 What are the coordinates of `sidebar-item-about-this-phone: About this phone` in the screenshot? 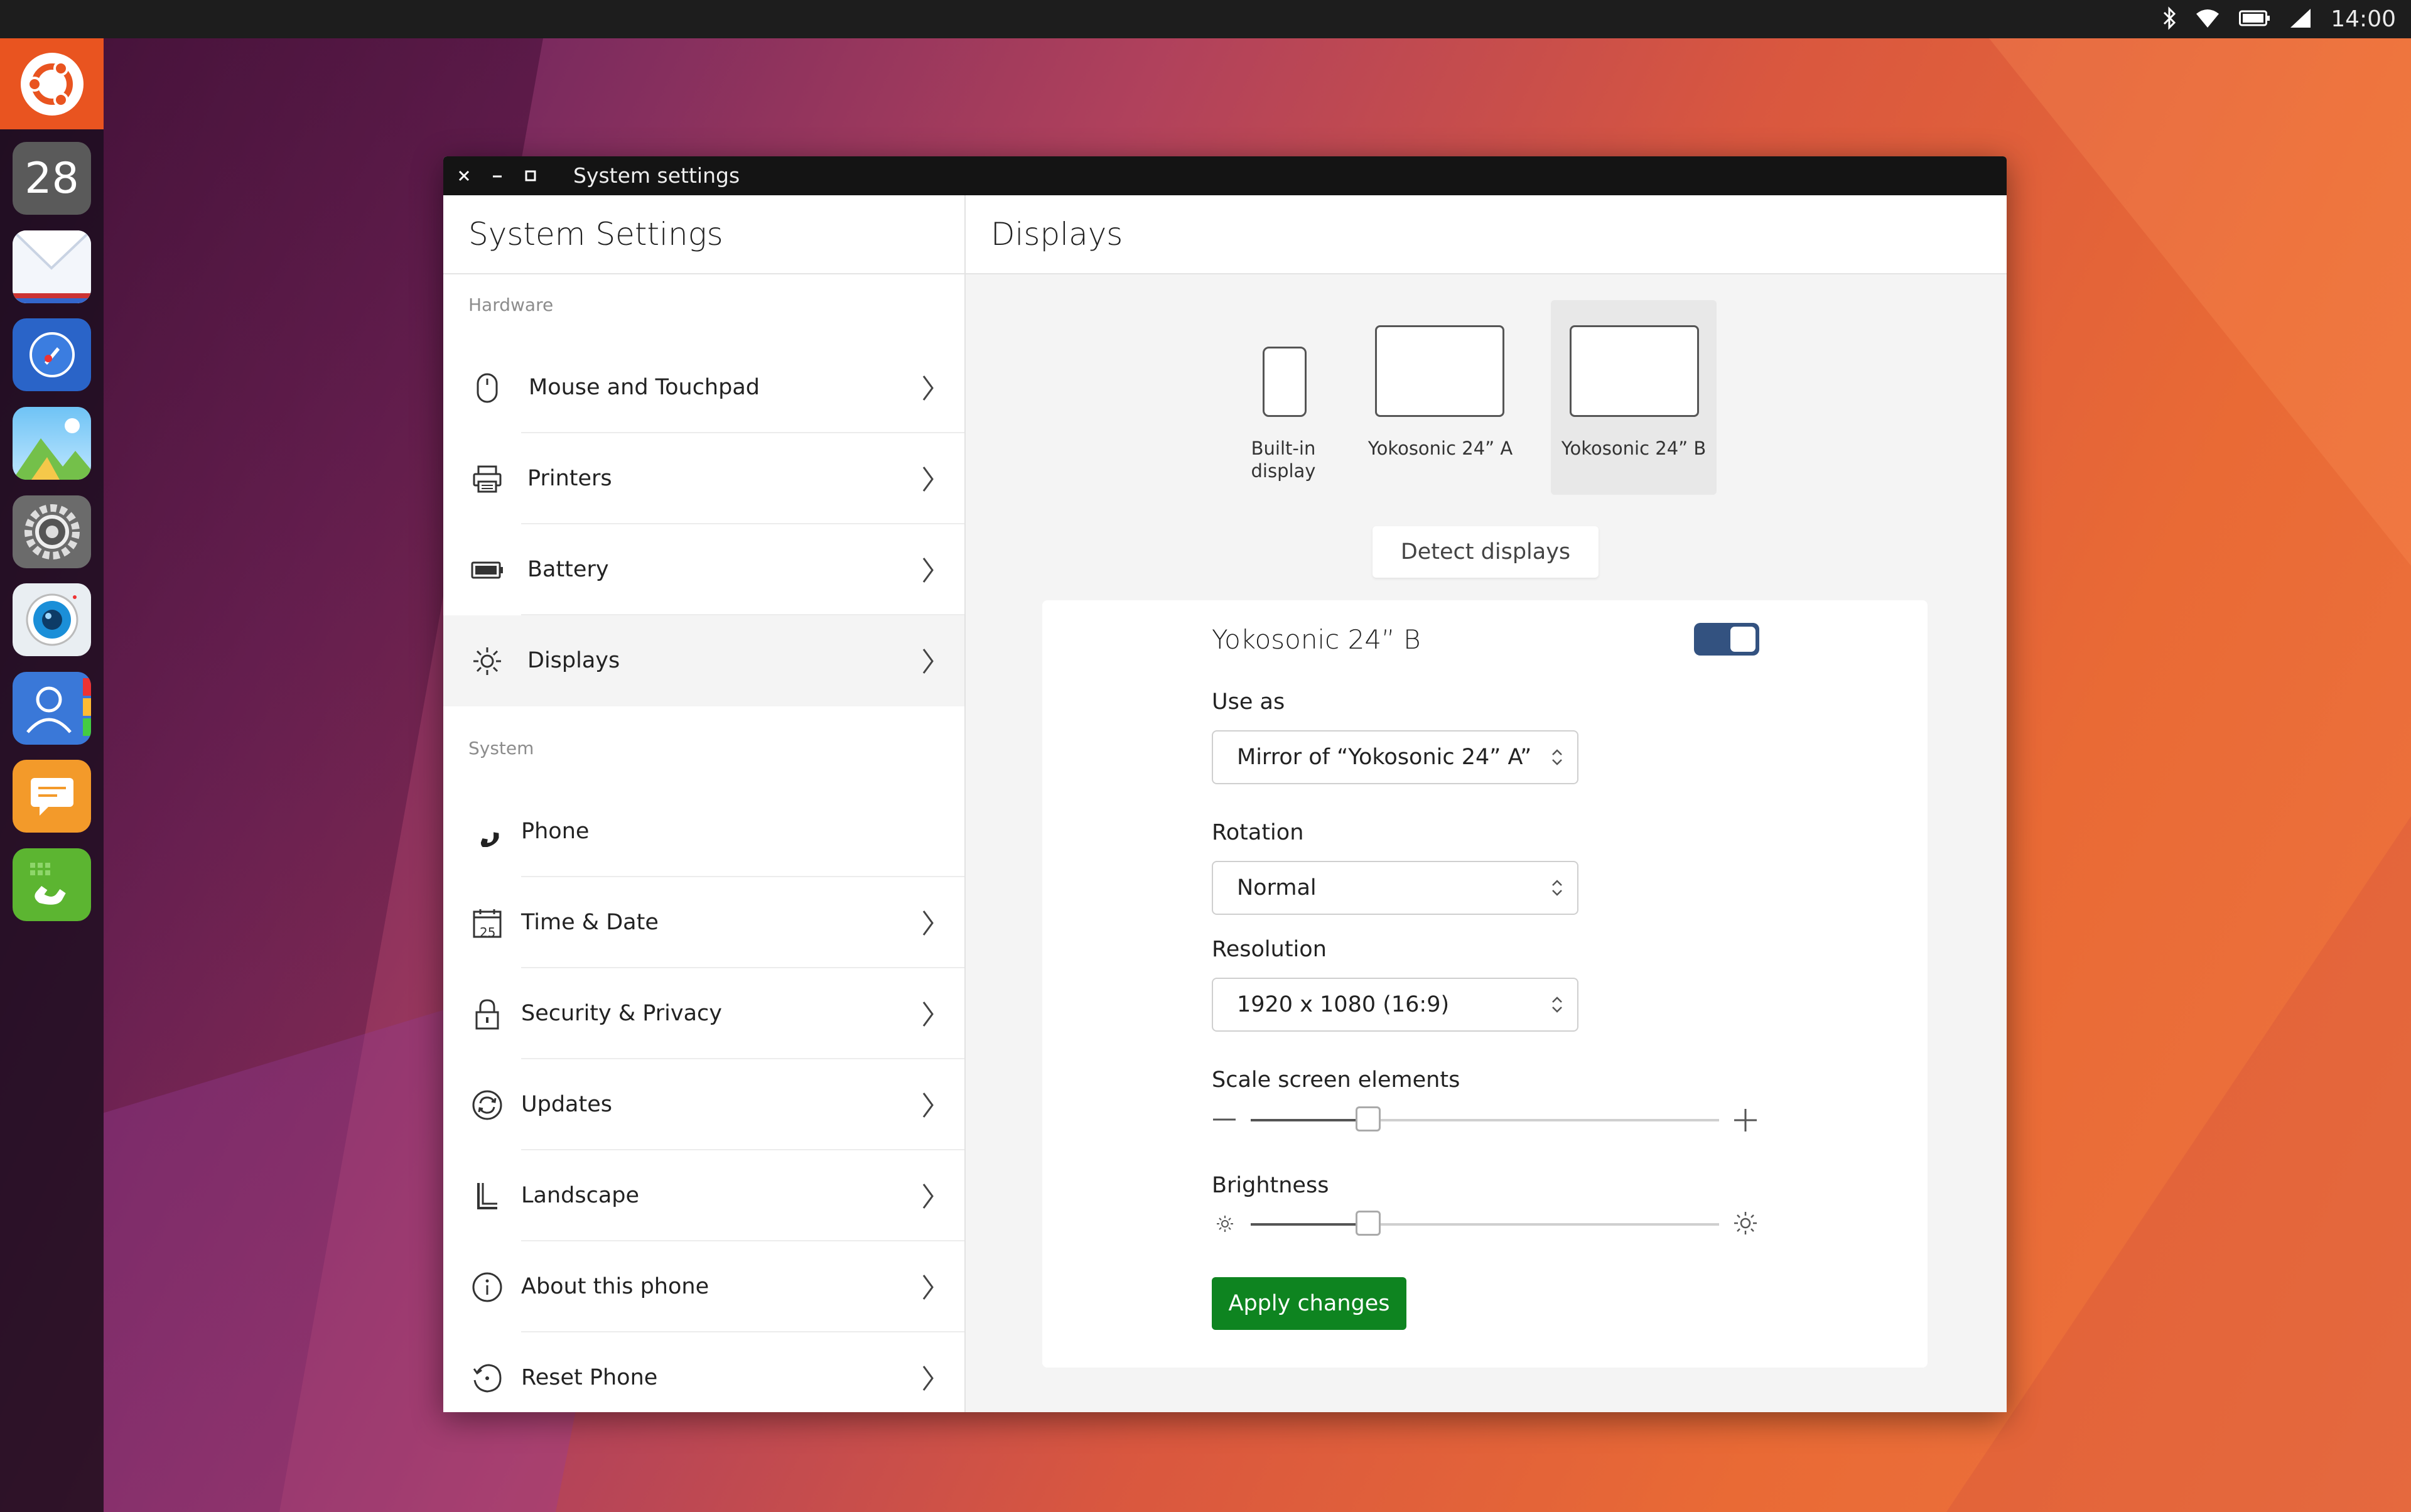 It's located at (703, 1286).